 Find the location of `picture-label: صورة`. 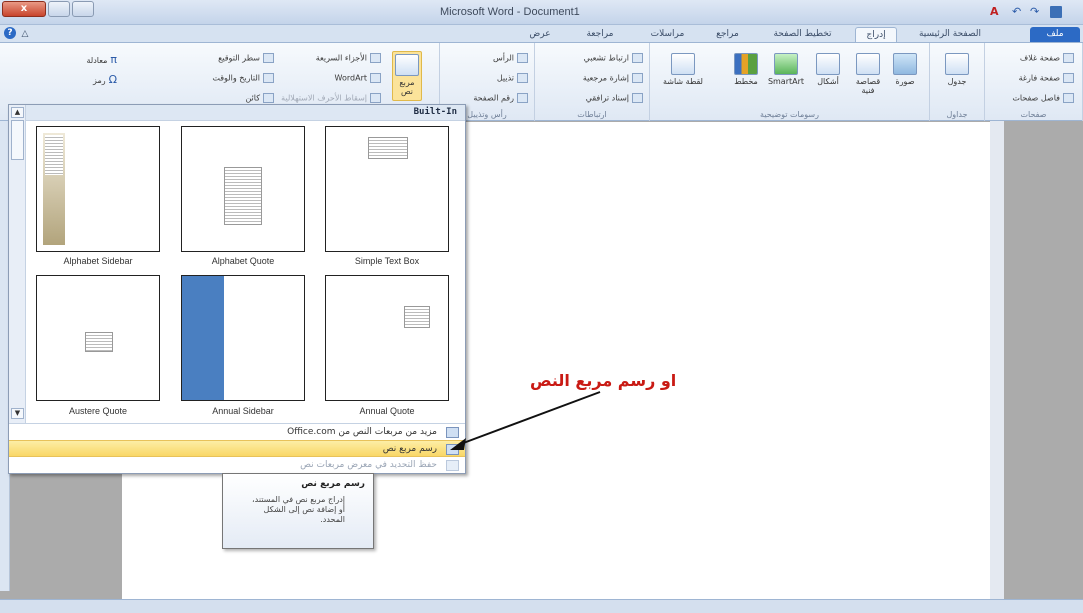

picture-label: صورة is located at coordinates (905, 81).